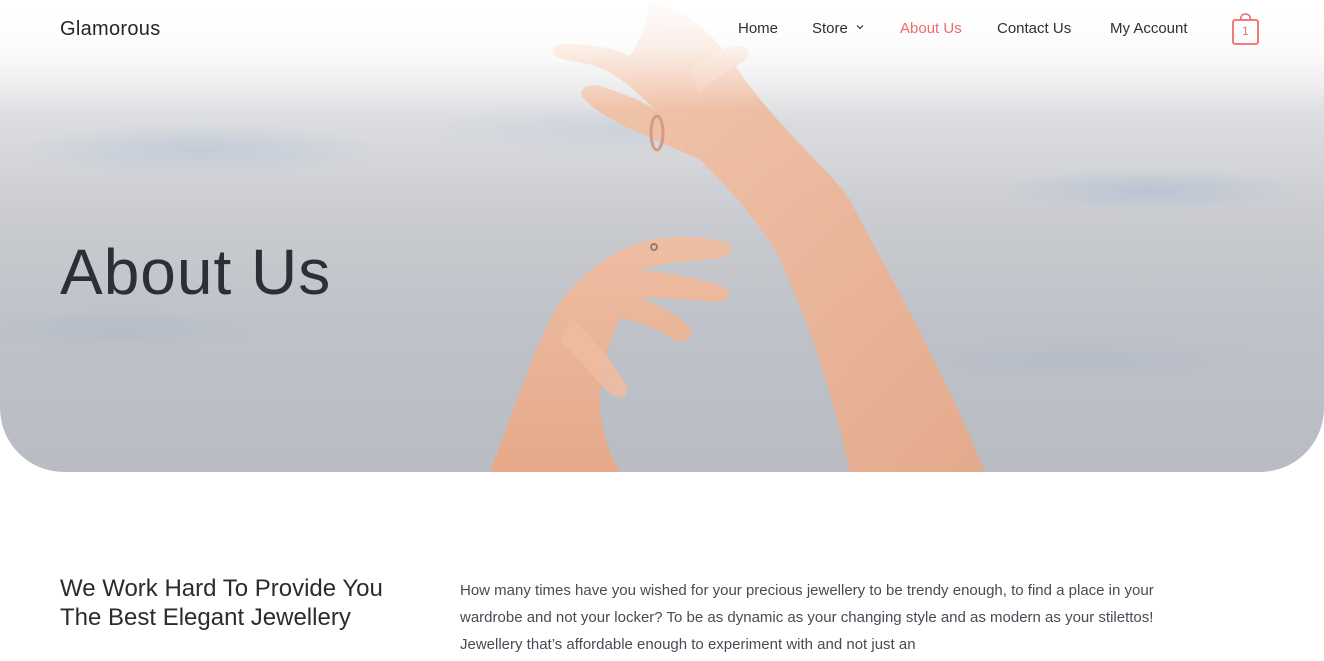 The height and width of the screenshot is (661, 1324). What do you see at coordinates (110, 29) in the screenshot?
I see `site-logo: Glamorous` at bounding box center [110, 29].